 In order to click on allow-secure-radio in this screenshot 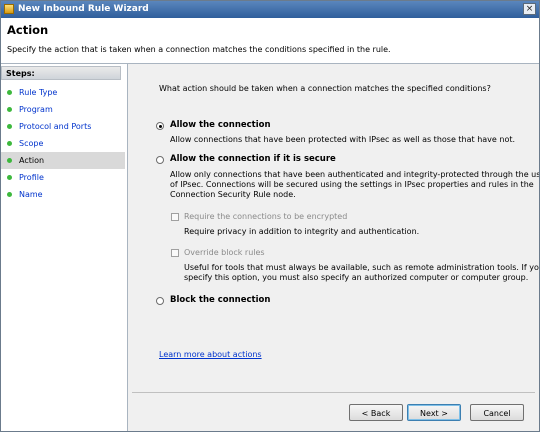, I will do `click(160, 160)`.